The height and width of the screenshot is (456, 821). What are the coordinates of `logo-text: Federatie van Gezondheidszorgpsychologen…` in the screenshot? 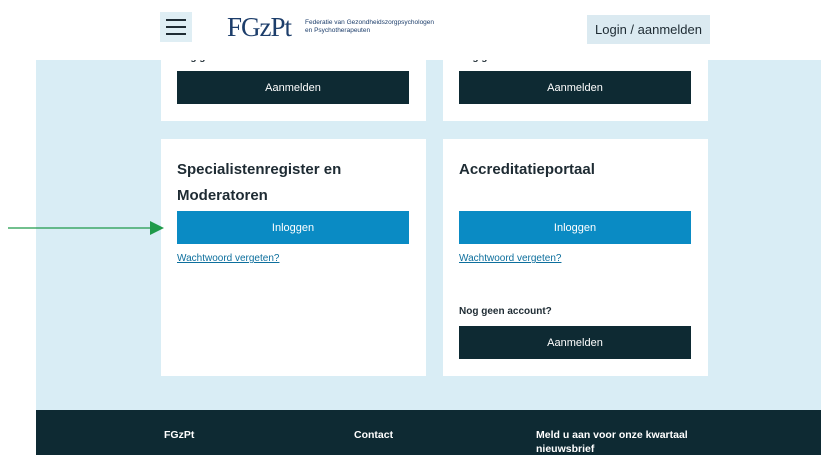 It's located at (370, 26).